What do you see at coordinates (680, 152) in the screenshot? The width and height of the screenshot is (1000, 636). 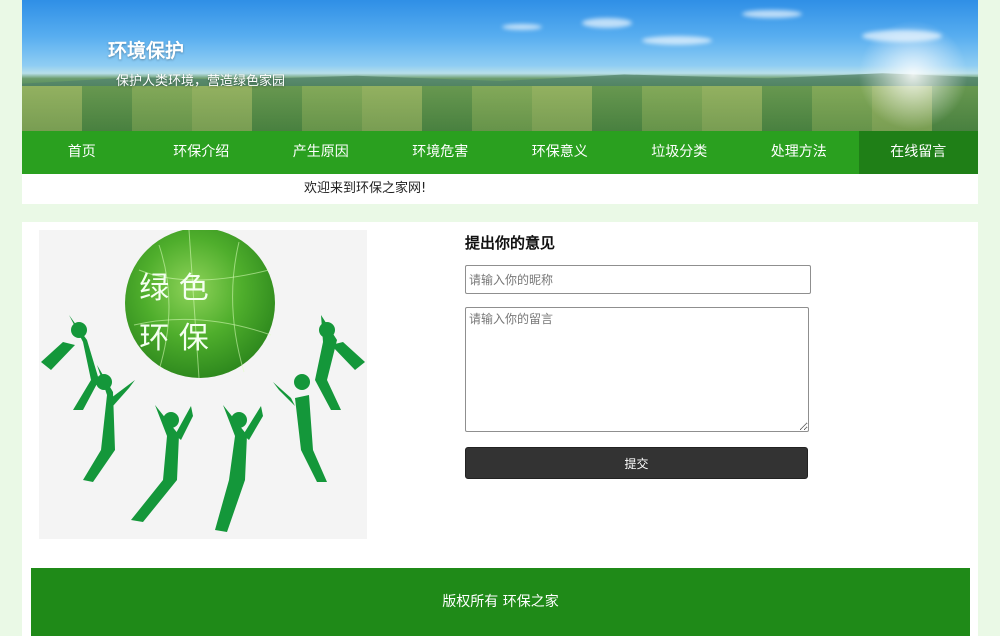 I see `nav-item-garbage-sorting: 垃圾分类` at bounding box center [680, 152].